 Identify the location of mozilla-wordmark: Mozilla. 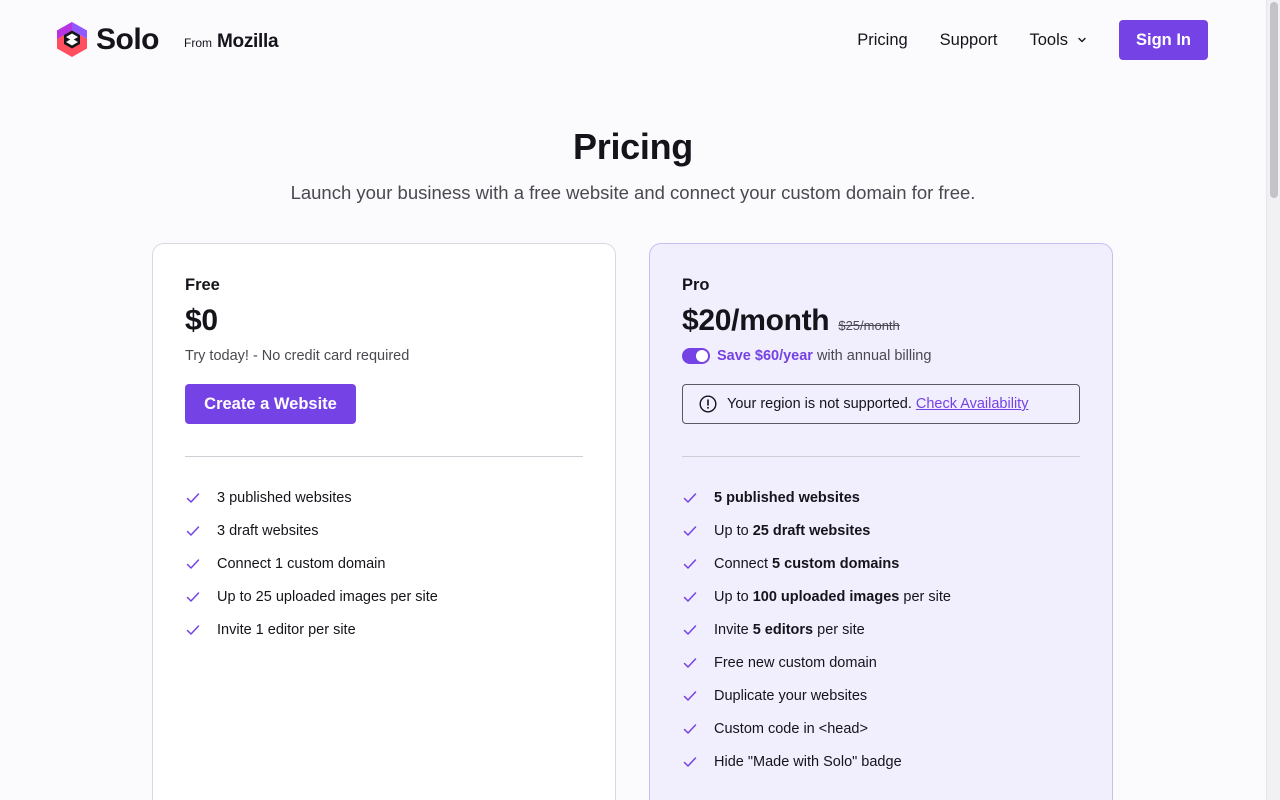
(248, 41).